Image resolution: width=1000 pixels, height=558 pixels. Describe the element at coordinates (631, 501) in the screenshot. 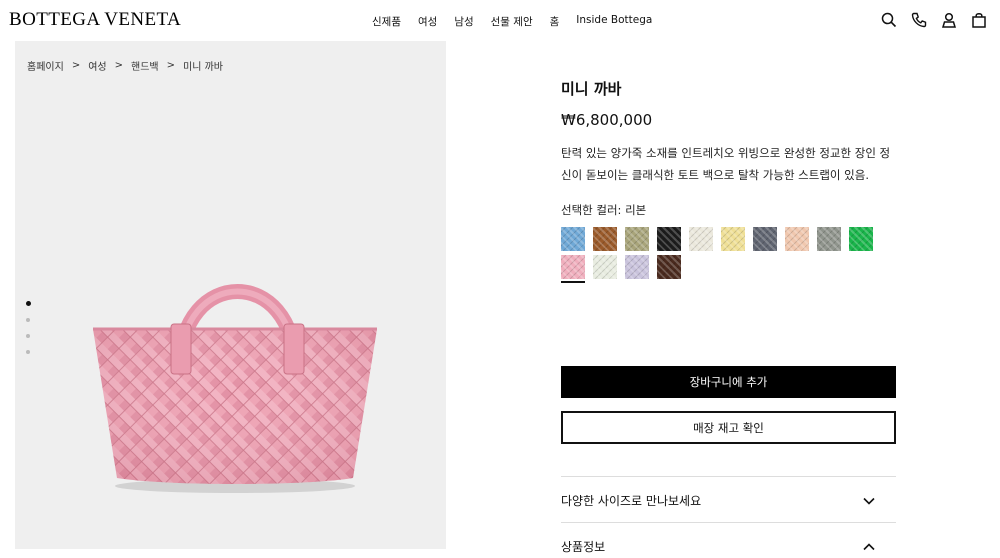

I see `accordion-sizes-label: 다양한 사이즈로 만나보세요` at that location.